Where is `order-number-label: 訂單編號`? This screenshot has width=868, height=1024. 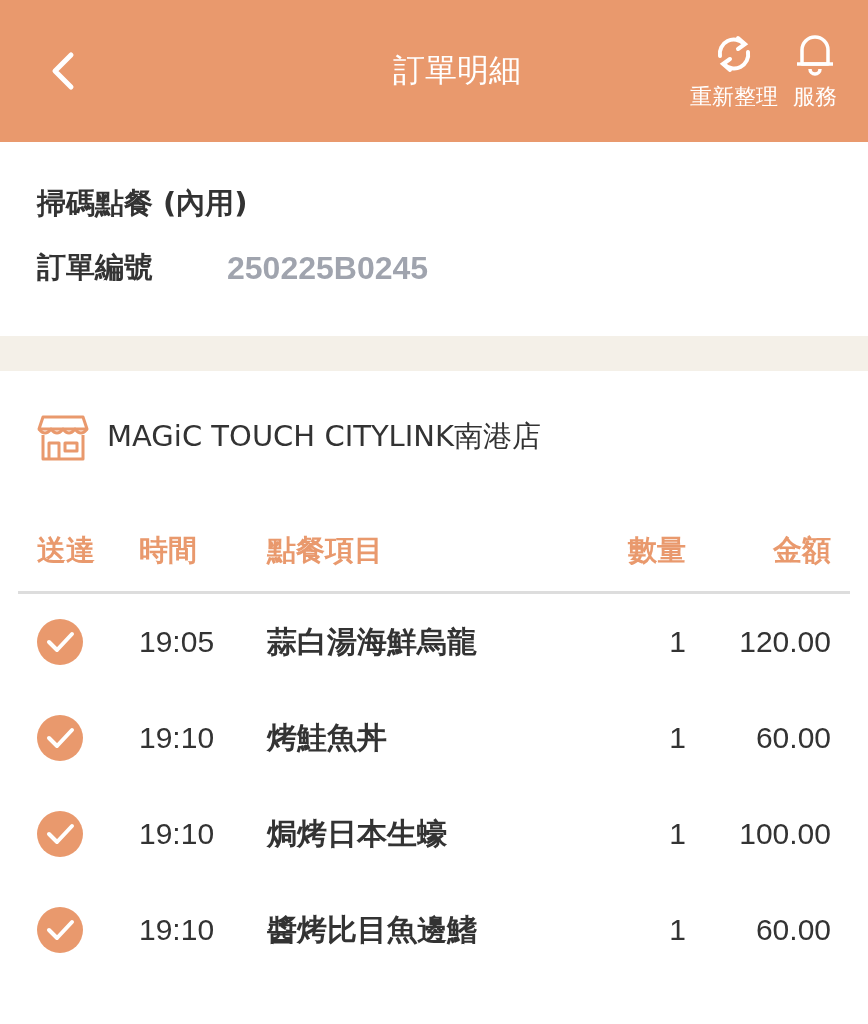
order-number-label: 訂單編號 is located at coordinates (95, 267).